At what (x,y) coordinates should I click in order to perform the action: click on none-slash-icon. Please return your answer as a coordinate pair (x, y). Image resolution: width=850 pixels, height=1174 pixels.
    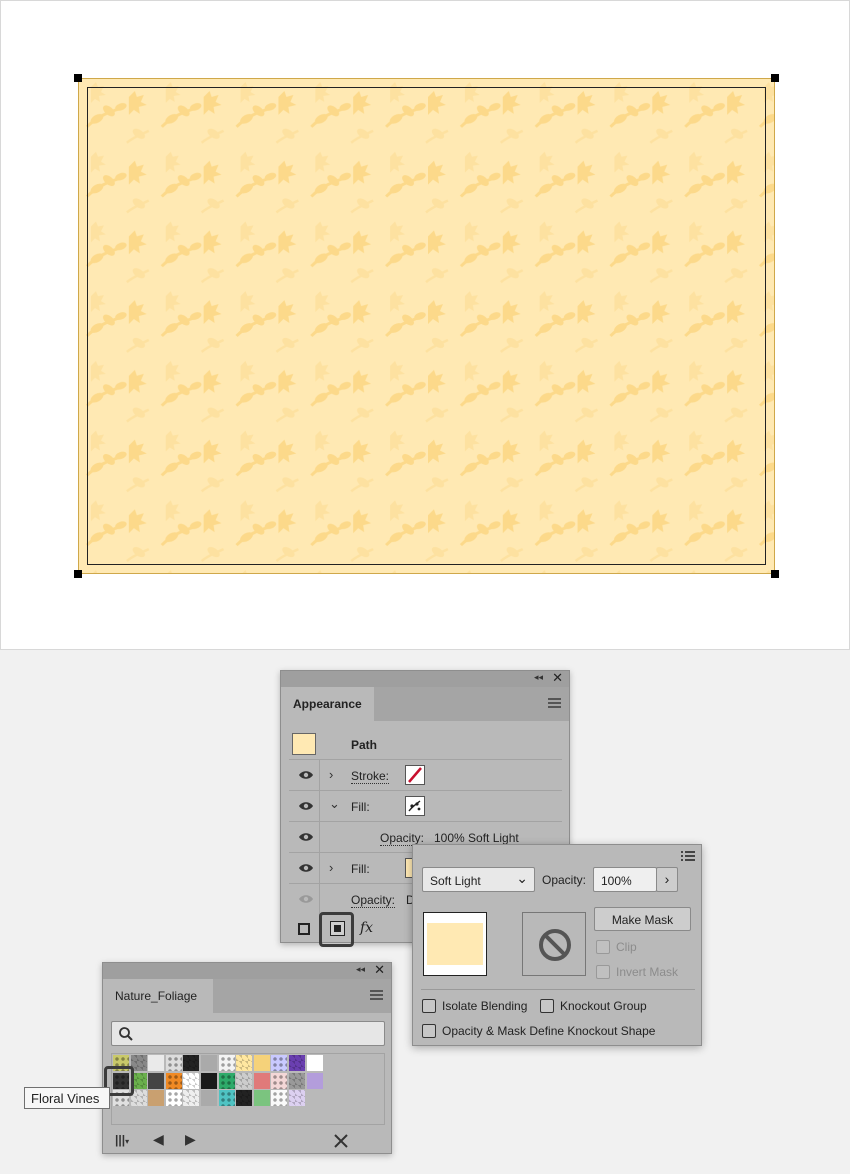
    Looking at the image, I should click on (415, 775).